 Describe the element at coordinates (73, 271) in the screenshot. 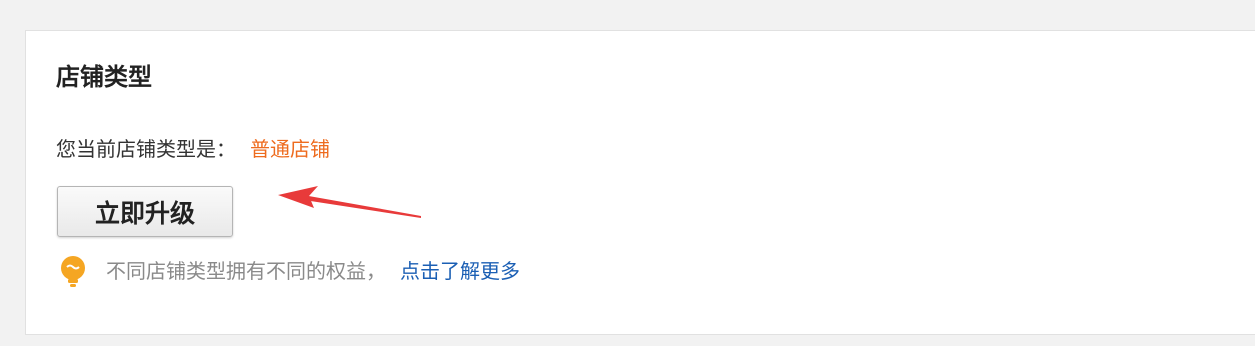

I see `lightbulb-icon` at that location.